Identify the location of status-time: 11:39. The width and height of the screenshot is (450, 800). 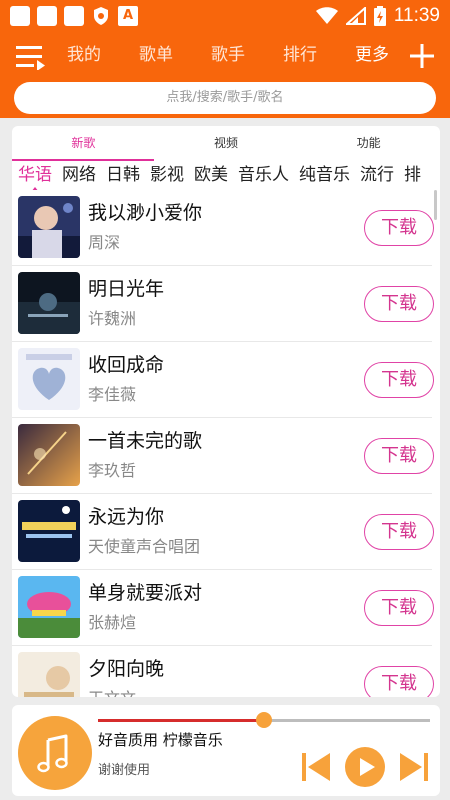
(416, 15).